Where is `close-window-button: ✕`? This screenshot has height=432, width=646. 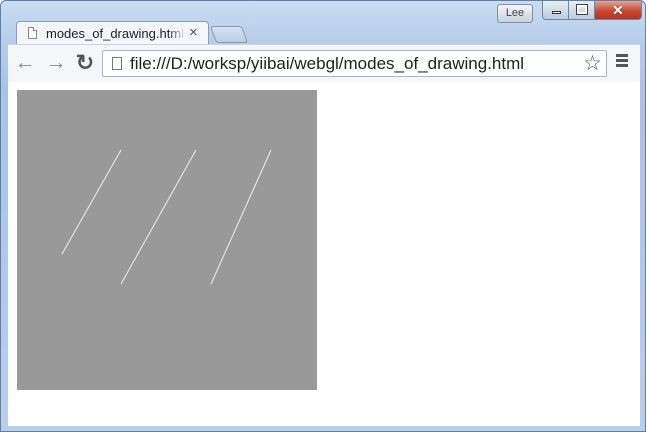 close-window-button: ✕ is located at coordinates (618, 10).